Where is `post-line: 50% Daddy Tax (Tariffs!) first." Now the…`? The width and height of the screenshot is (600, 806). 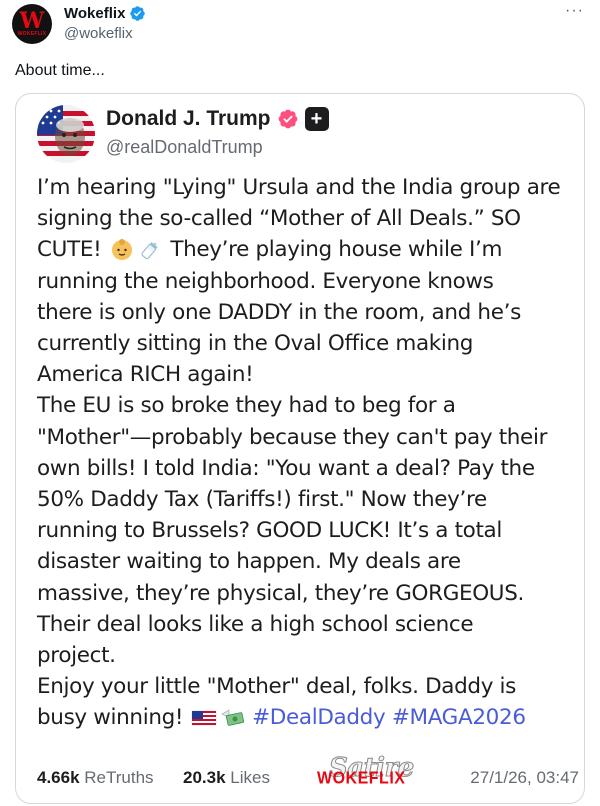 post-line: 50% Daddy Tax (Tariffs!) first." Now the… is located at coordinates (262, 500).